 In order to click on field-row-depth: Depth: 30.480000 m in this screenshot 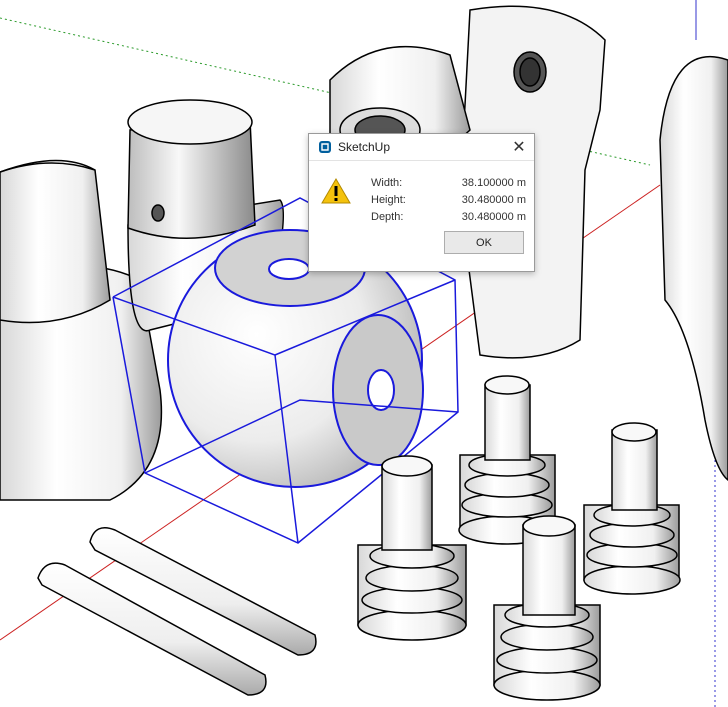, I will do `click(448, 217)`.